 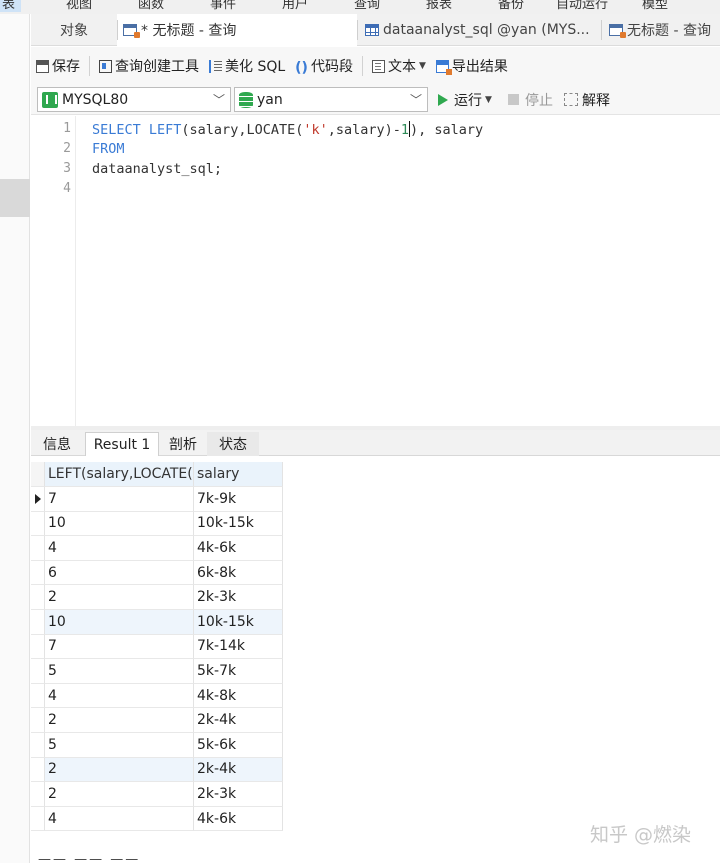 I want to click on table-row: 5 5k-6k, so click(x=157, y=745).